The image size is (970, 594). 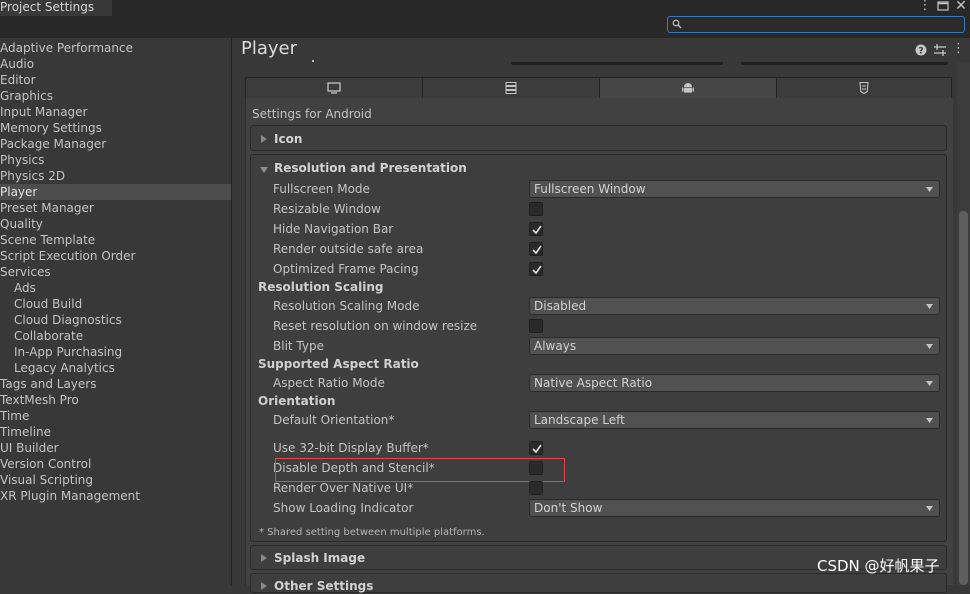 What do you see at coordinates (115, 288) in the screenshot?
I see `sidebar-item-ads: Ads` at bounding box center [115, 288].